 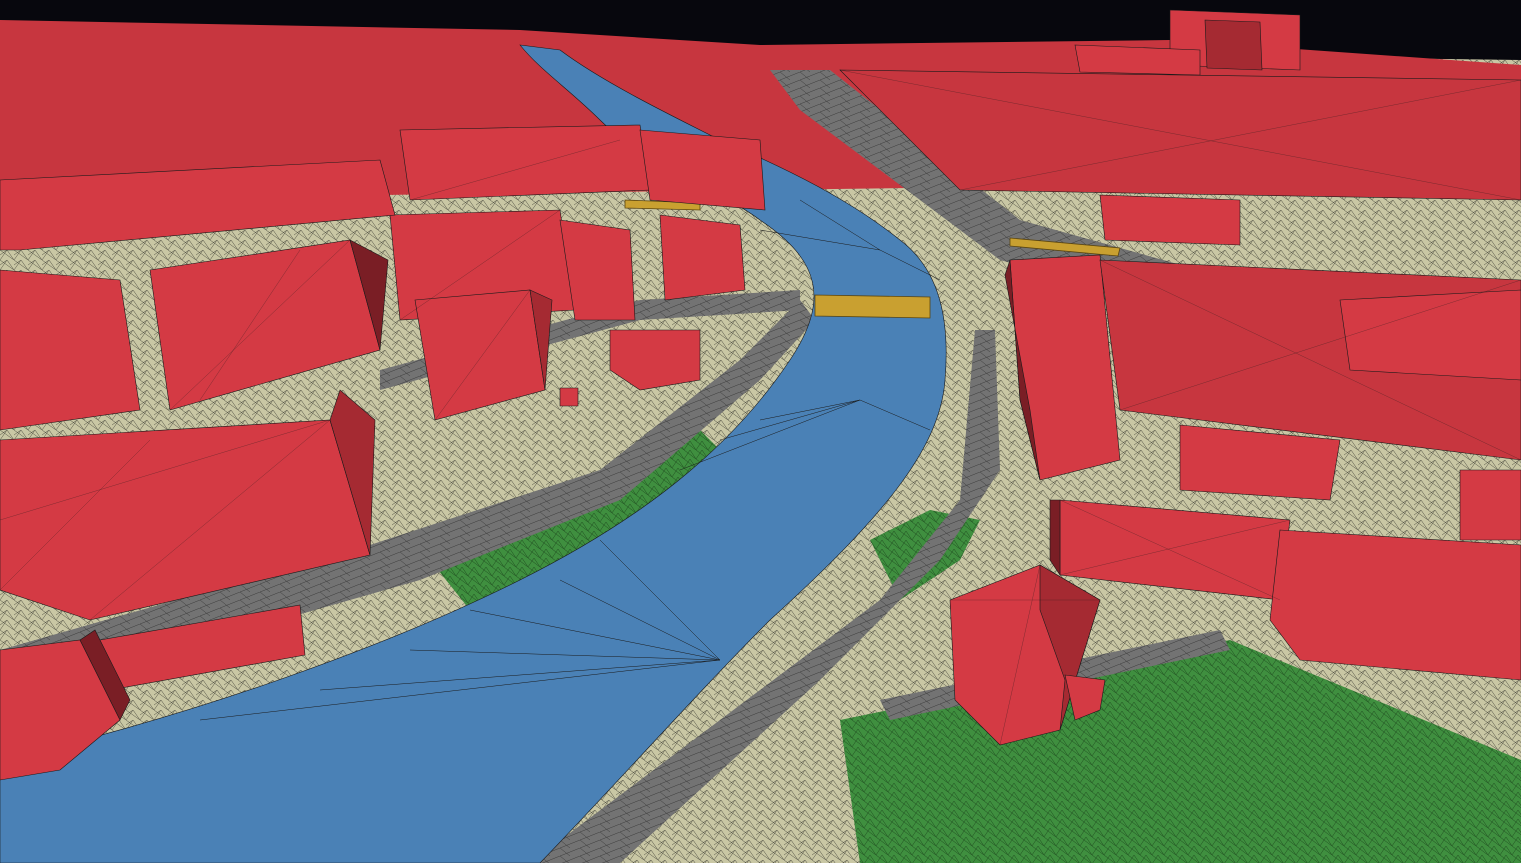 What do you see at coordinates (525, 162) in the screenshot?
I see `building-band-center-roof` at bounding box center [525, 162].